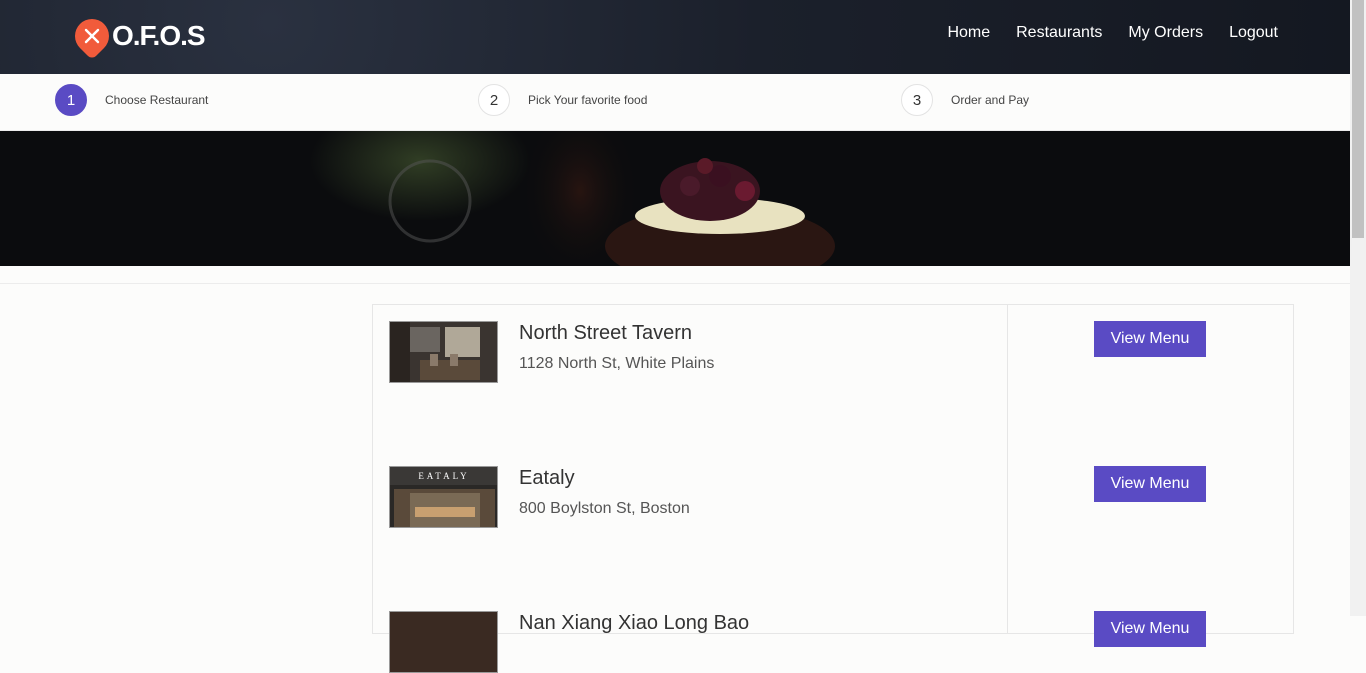  Describe the element at coordinates (1253, 33) in the screenshot. I see `nav-logout-link: Logout` at that location.